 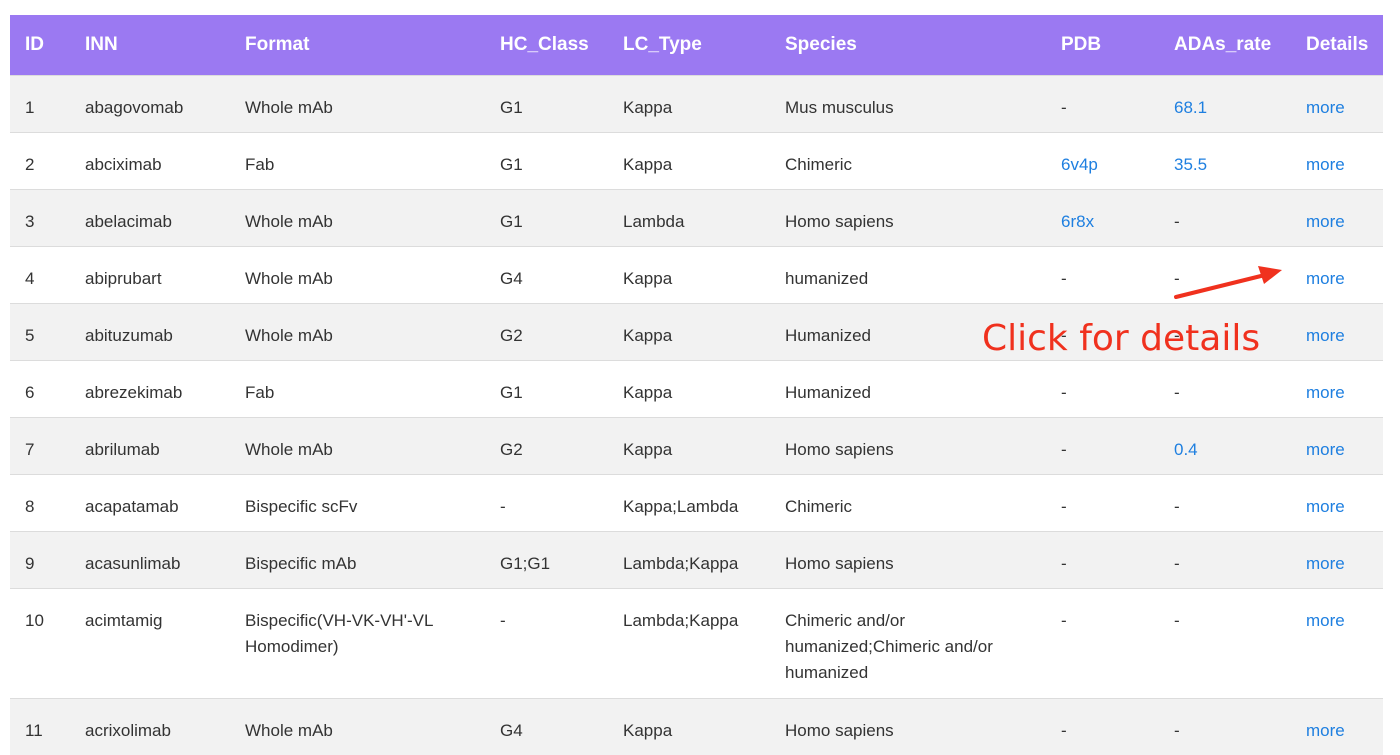 What do you see at coordinates (561, 445) in the screenshot?
I see `cell-hc-class-container: G2` at bounding box center [561, 445].